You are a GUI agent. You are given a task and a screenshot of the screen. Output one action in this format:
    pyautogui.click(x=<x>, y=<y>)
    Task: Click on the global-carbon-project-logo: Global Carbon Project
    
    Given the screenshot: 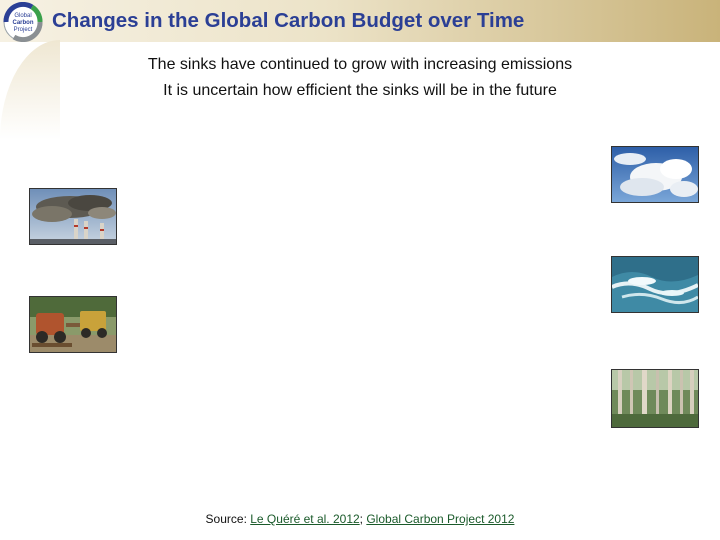 What is the action you would take?
    pyautogui.click(x=23, y=22)
    